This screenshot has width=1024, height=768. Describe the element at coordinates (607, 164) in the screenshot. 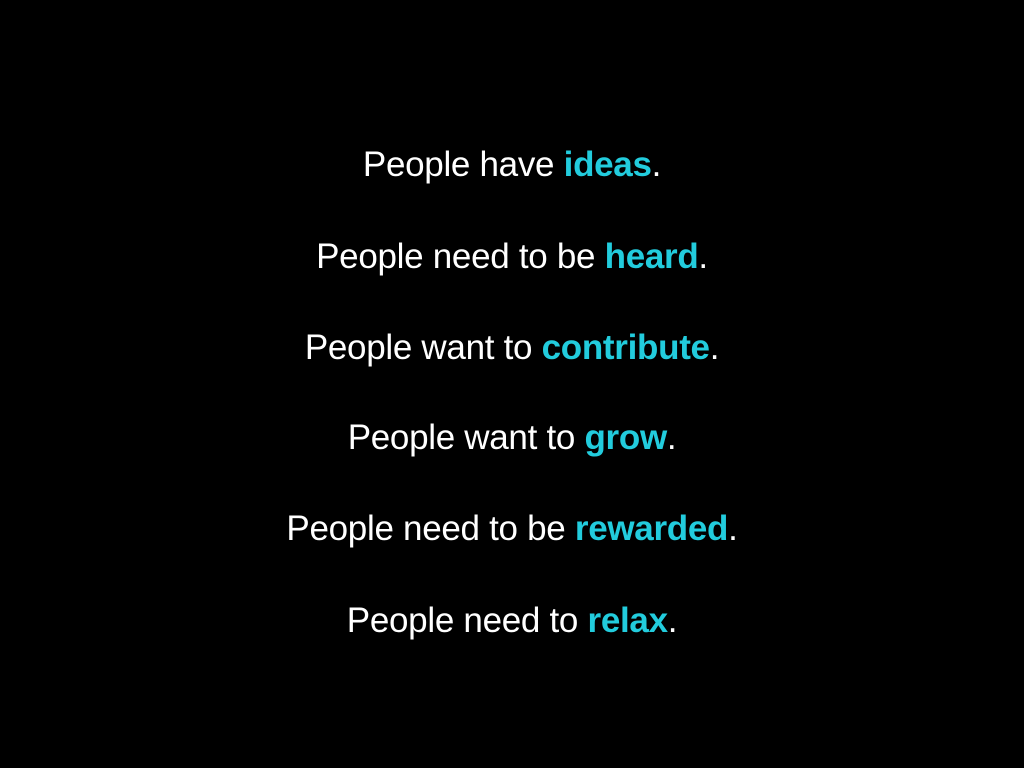

I see `statement-keyword: ideas` at that location.